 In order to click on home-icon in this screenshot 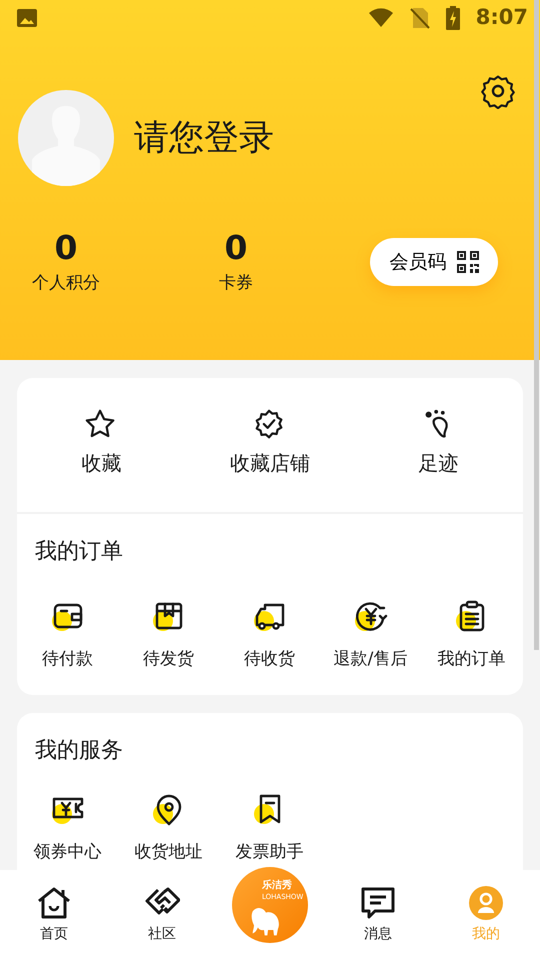, I will do `click(54, 903)`.